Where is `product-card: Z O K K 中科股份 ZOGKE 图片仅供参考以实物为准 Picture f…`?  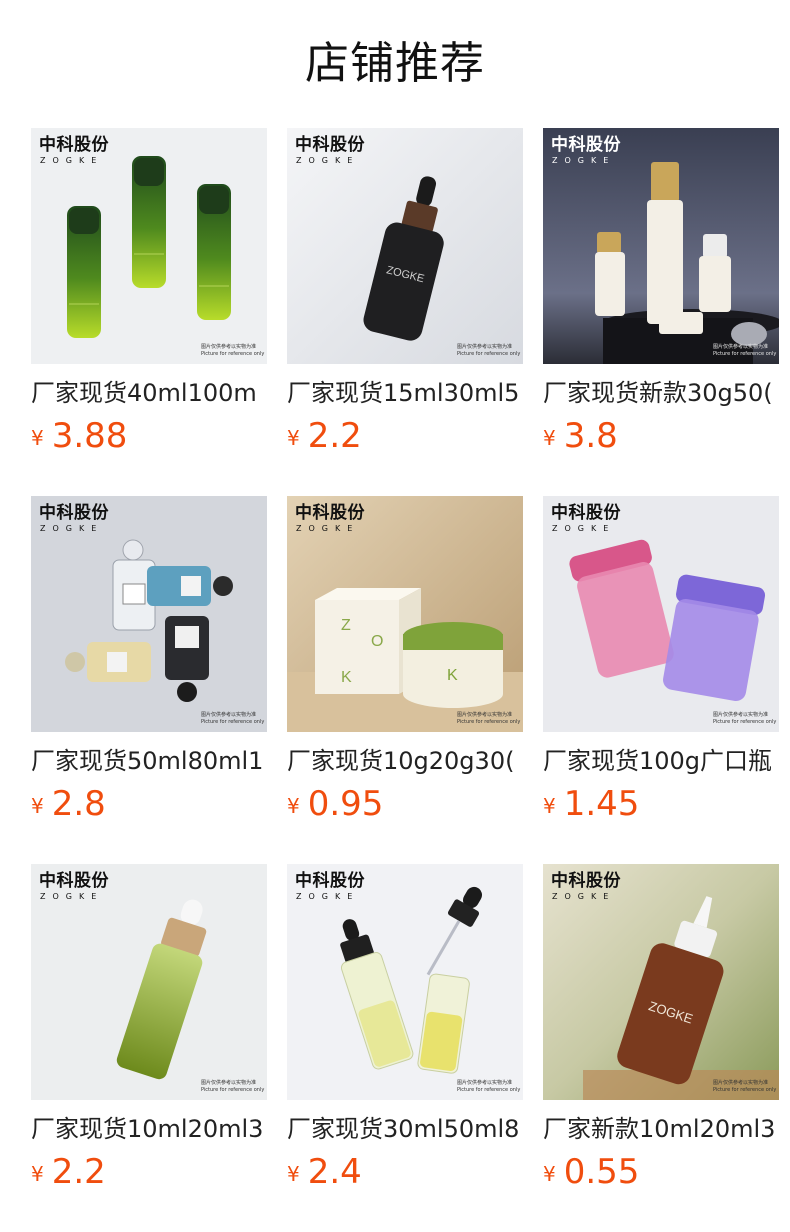
product-card: Z O K K 中科股份 ZOGKE 图片仅供参考以实物为准 Picture f… is located at coordinates (405, 676).